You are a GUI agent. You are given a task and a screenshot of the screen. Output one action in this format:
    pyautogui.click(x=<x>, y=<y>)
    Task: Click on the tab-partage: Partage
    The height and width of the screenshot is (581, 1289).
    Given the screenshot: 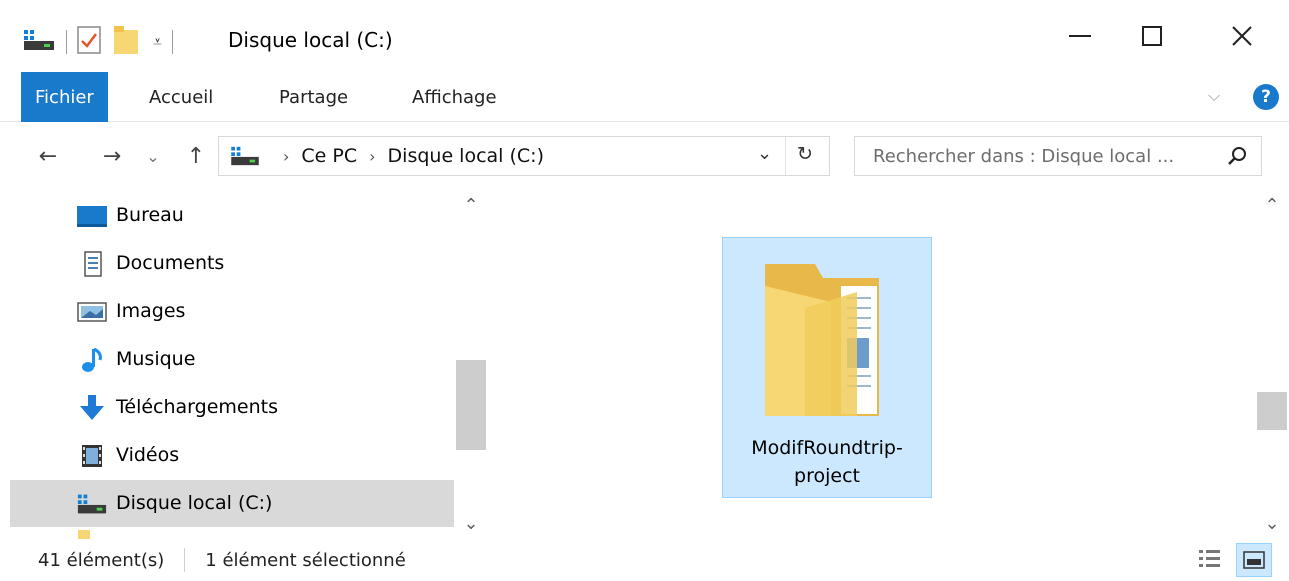 What is the action you would take?
    pyautogui.click(x=313, y=97)
    